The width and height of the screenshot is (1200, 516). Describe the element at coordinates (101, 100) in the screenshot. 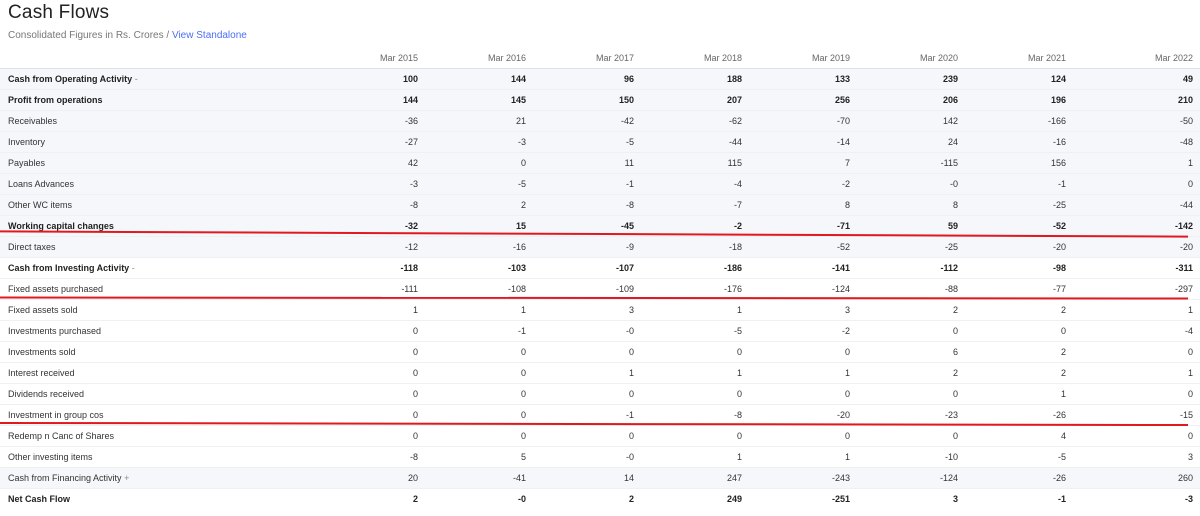

I see `row-label: Profit from operations` at that location.